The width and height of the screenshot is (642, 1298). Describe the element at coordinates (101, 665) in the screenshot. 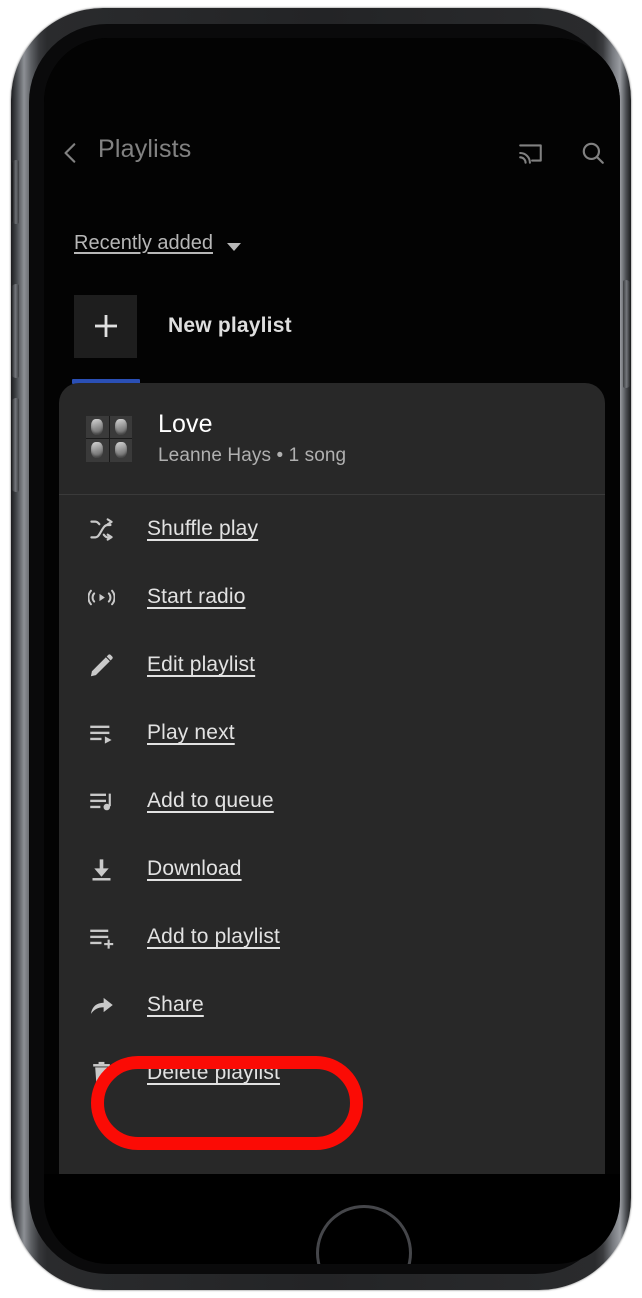

I see `pencil-icon` at that location.